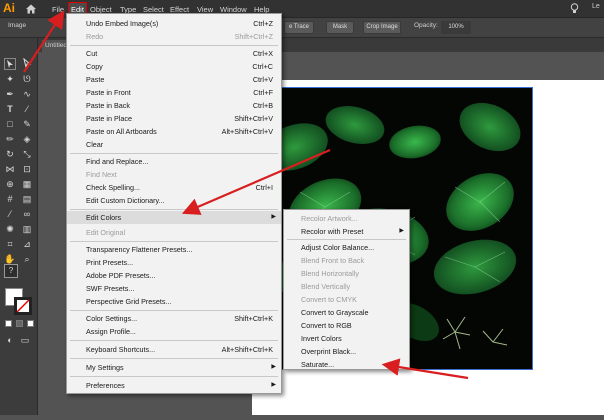 The height and width of the screenshot is (420, 604). What do you see at coordinates (10, 124) in the screenshot?
I see `rectangle-tool-icon: □` at bounding box center [10, 124].